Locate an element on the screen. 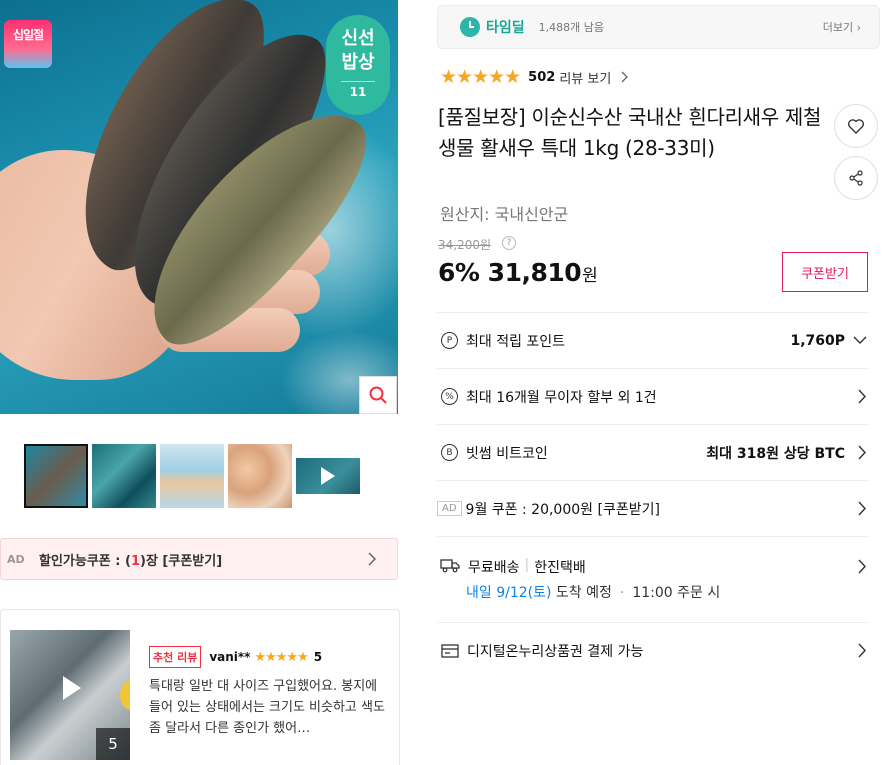 This screenshot has height=765, width=891. heart-icon is located at coordinates (856, 126).